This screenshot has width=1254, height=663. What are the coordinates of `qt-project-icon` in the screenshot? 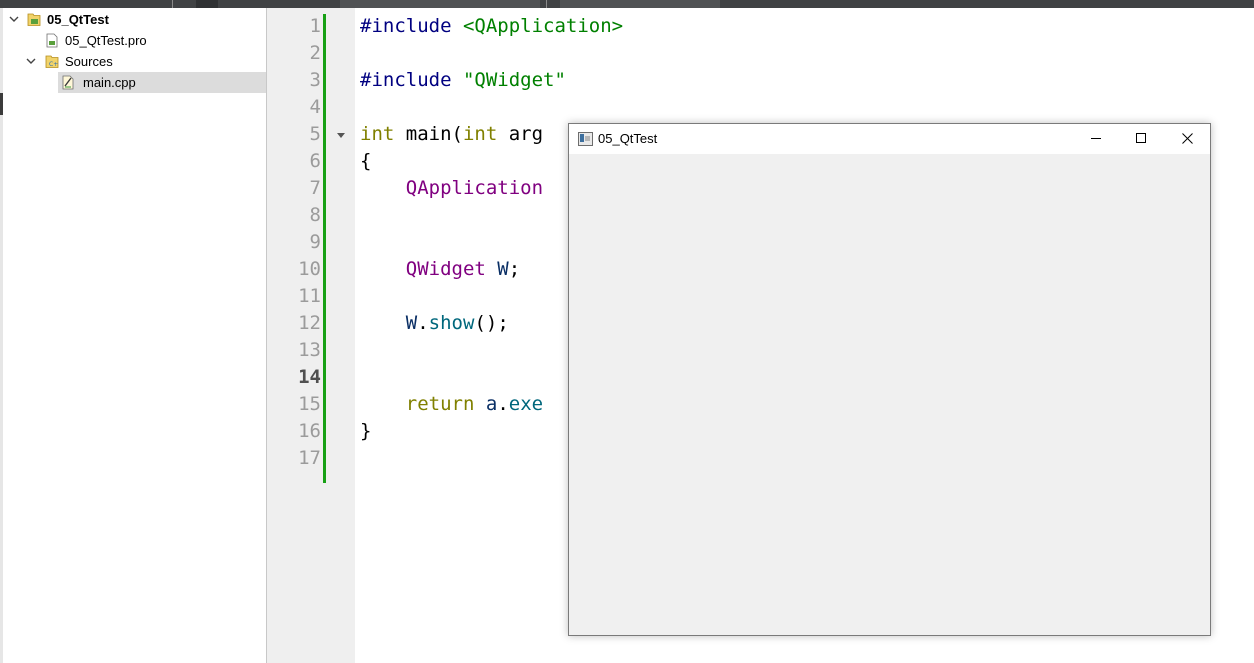 It's located at (34, 19).